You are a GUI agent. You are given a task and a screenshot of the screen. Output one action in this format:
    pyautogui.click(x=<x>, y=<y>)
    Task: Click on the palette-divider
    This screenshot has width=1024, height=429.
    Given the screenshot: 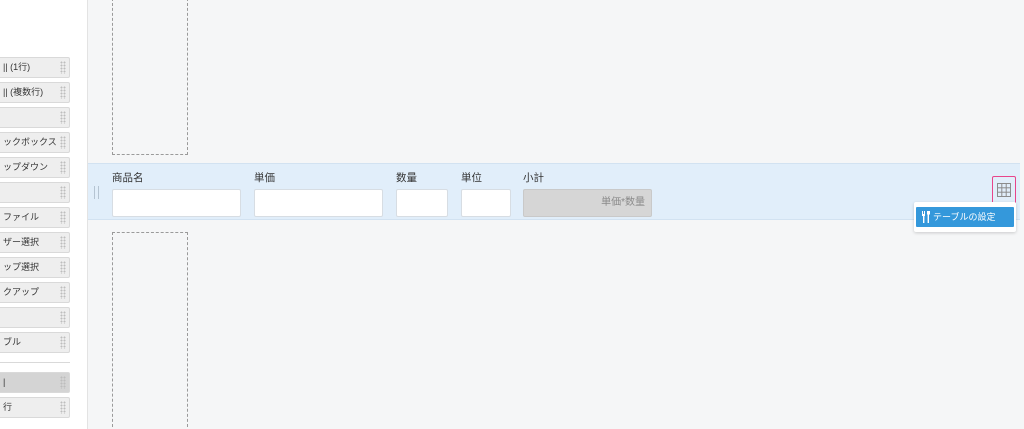 What is the action you would take?
    pyautogui.click(x=35, y=362)
    